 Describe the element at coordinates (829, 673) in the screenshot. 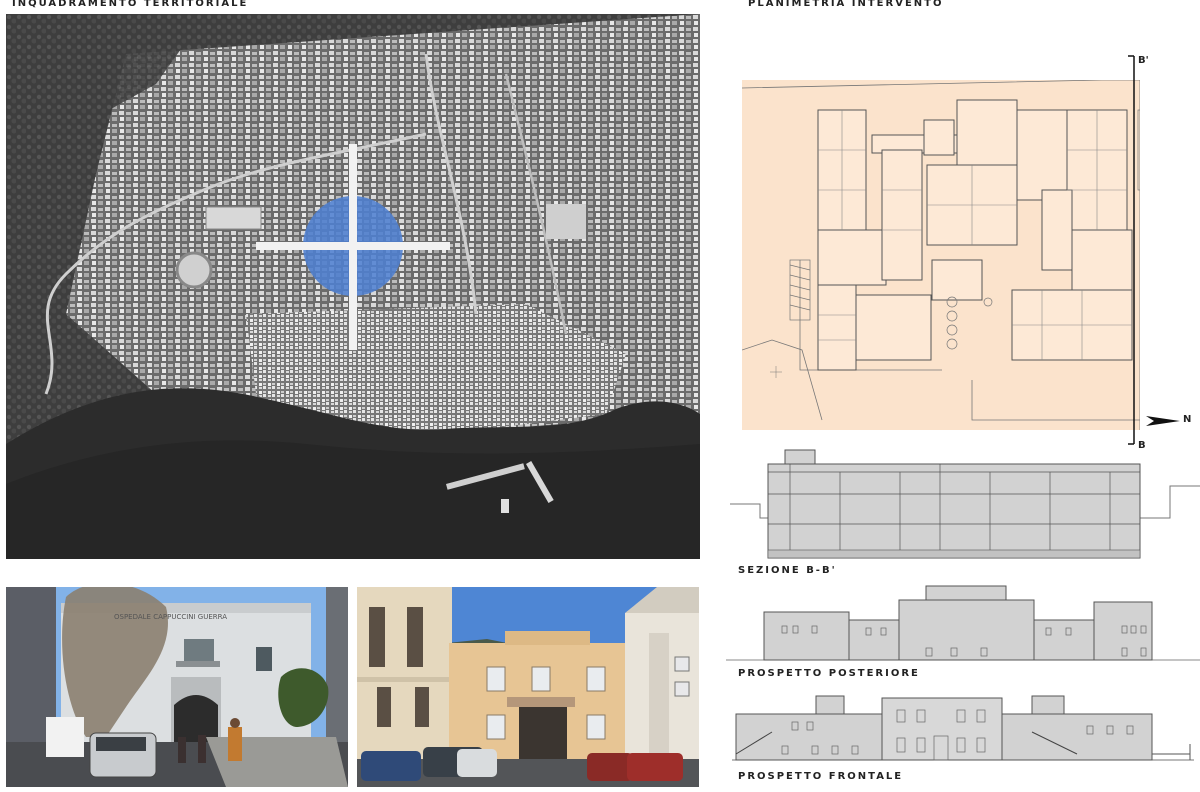

I see `rear-elevation-title: PROSPETTO POSTERIORE` at that location.